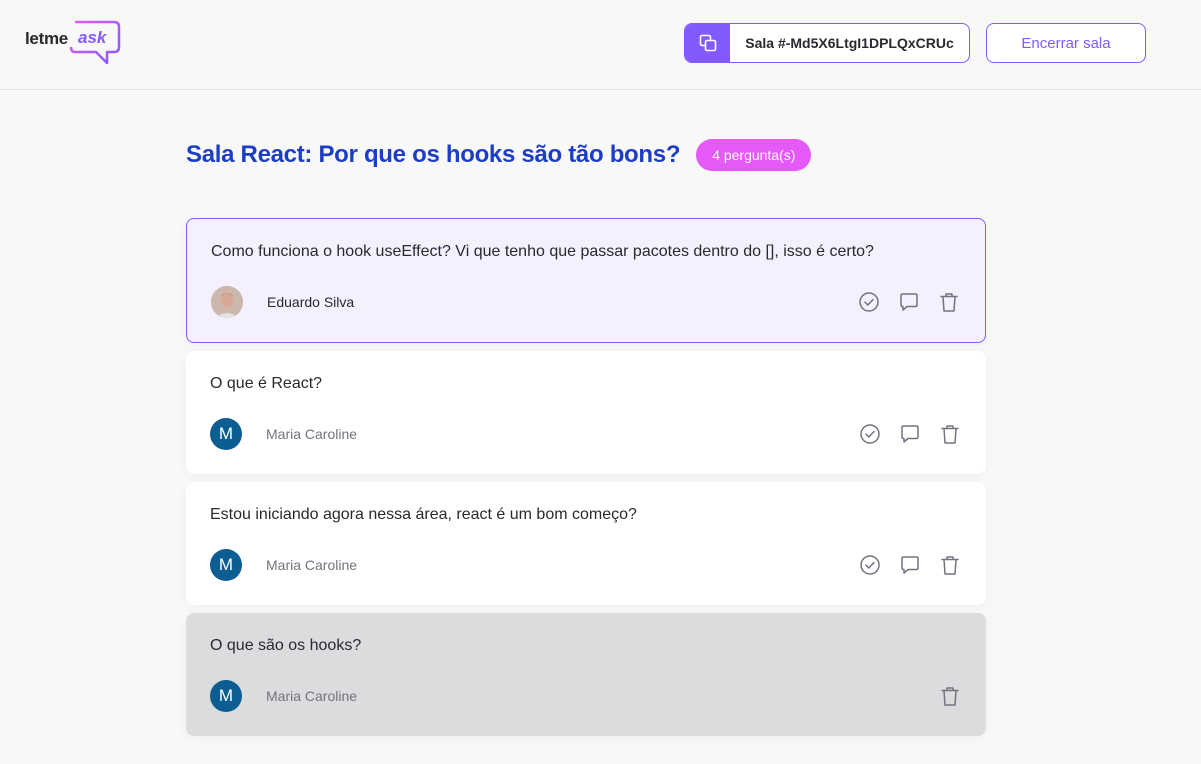  What do you see at coordinates (266, 383) in the screenshot?
I see `question-text: O que é React?` at bounding box center [266, 383].